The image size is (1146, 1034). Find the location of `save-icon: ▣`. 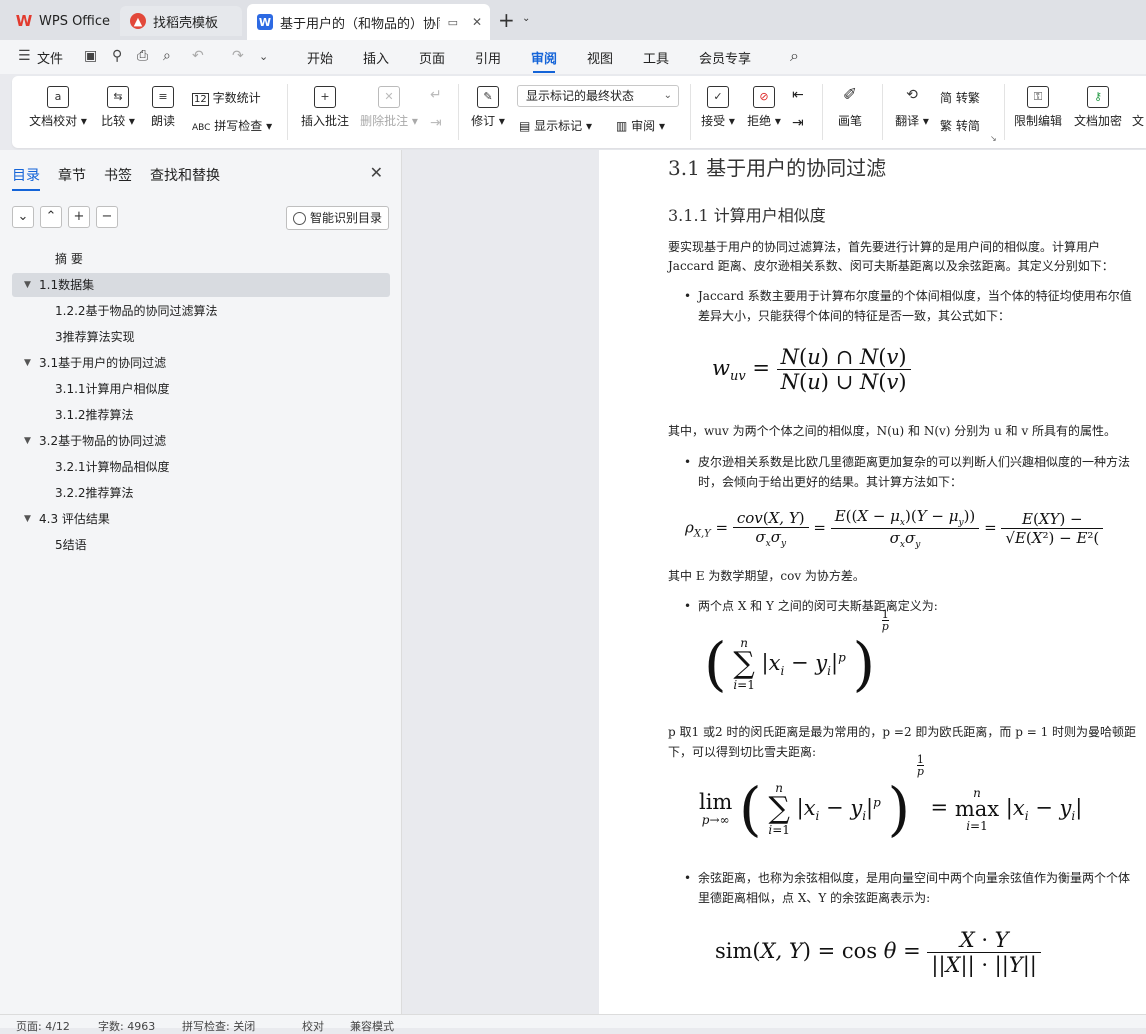

save-icon: ▣ is located at coordinates (90, 56).